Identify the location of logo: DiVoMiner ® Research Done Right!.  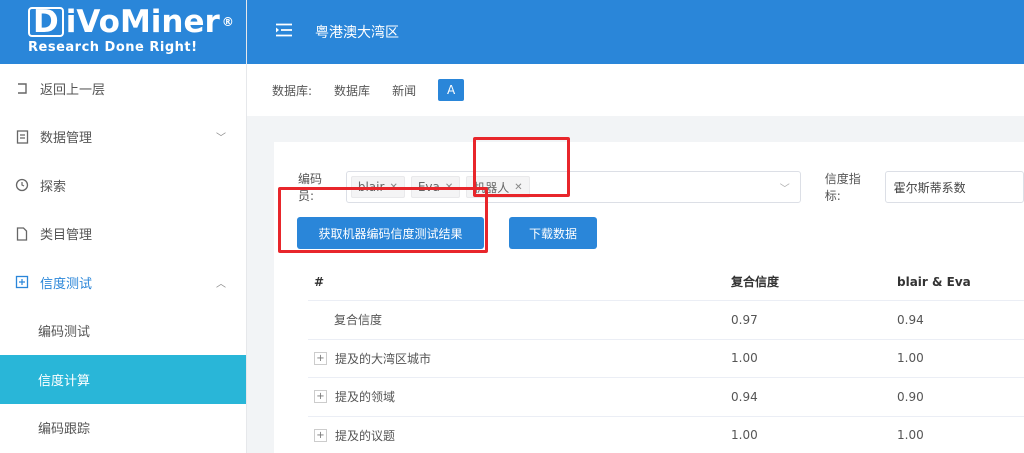
(123, 32).